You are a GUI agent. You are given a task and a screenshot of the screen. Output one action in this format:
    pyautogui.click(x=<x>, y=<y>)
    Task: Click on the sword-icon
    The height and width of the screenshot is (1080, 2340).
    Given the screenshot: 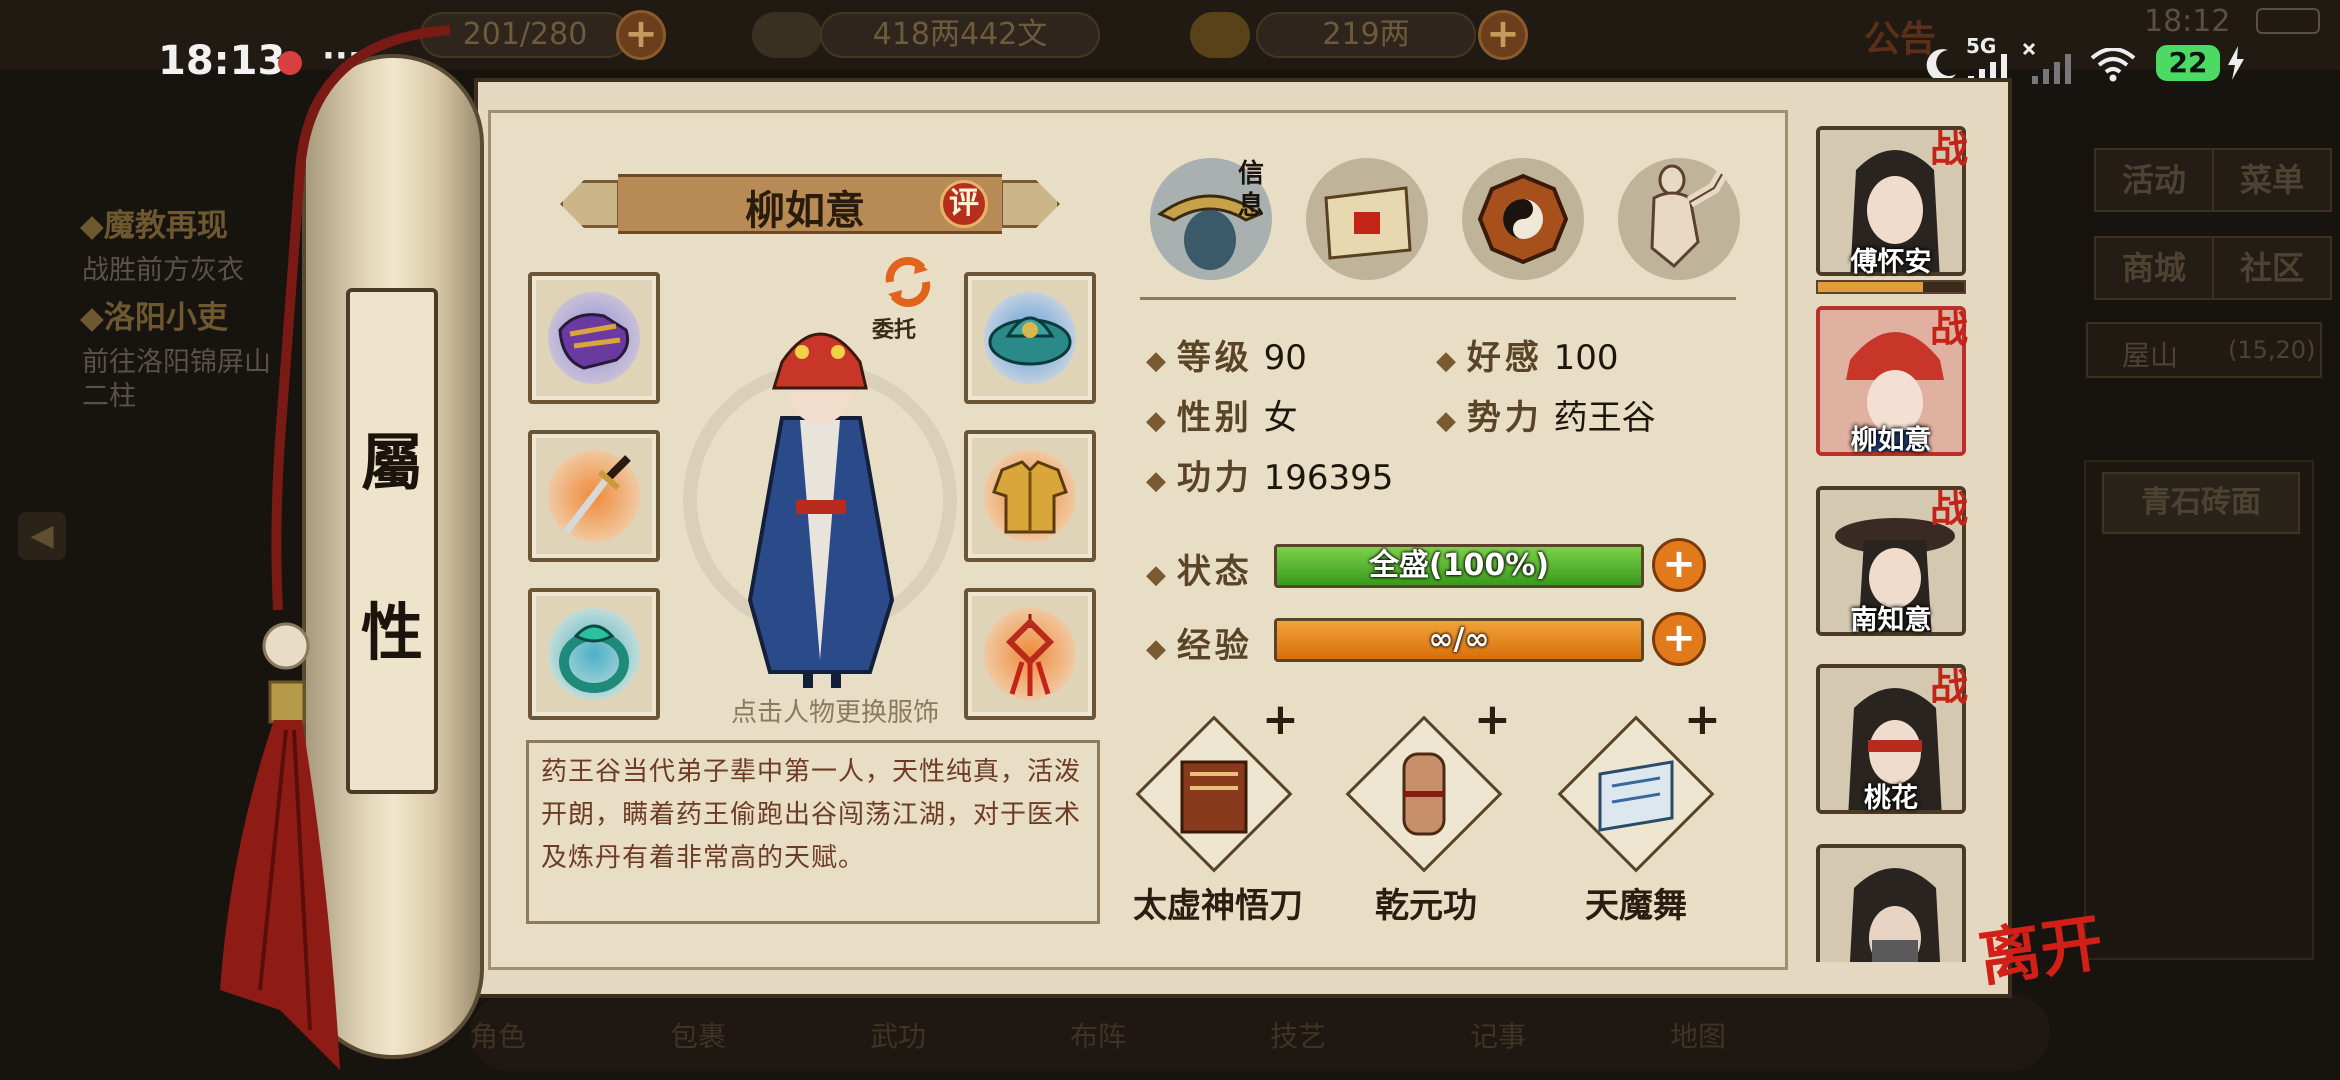 What is the action you would take?
    pyautogui.click(x=597, y=495)
    